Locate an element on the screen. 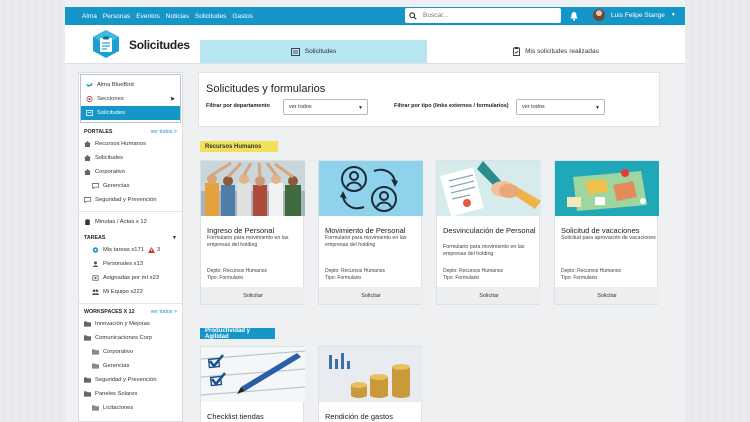 This screenshot has height=422, width=750. tab-mis-label: Mis solicitudes realizadas is located at coordinates (562, 51).